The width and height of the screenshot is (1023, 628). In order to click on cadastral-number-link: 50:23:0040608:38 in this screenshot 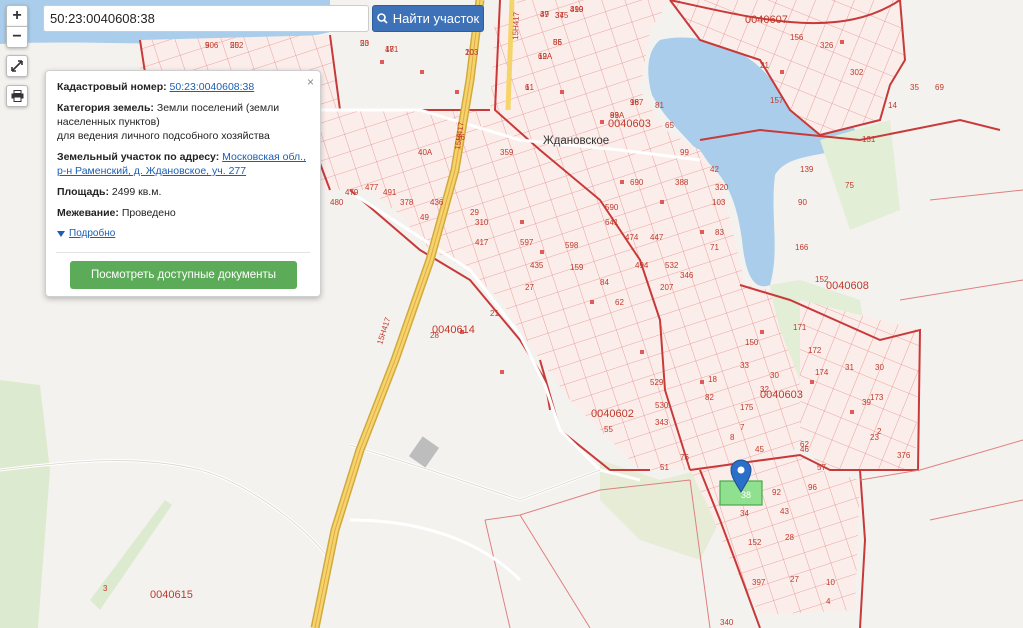, I will do `click(212, 87)`.